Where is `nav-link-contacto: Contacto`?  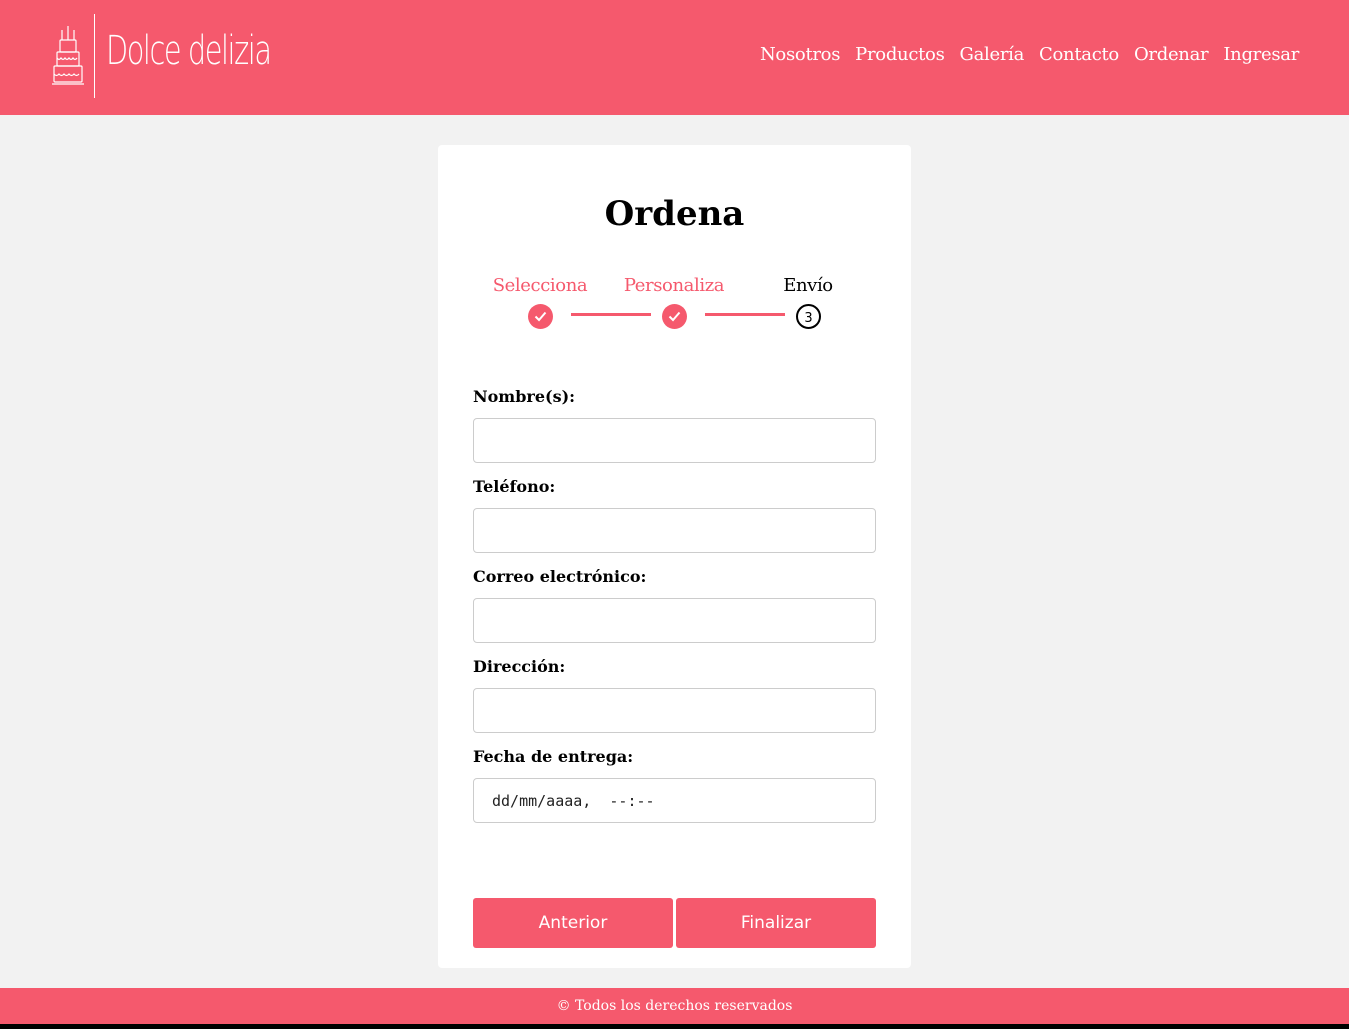 nav-link-contacto: Contacto is located at coordinates (1079, 54).